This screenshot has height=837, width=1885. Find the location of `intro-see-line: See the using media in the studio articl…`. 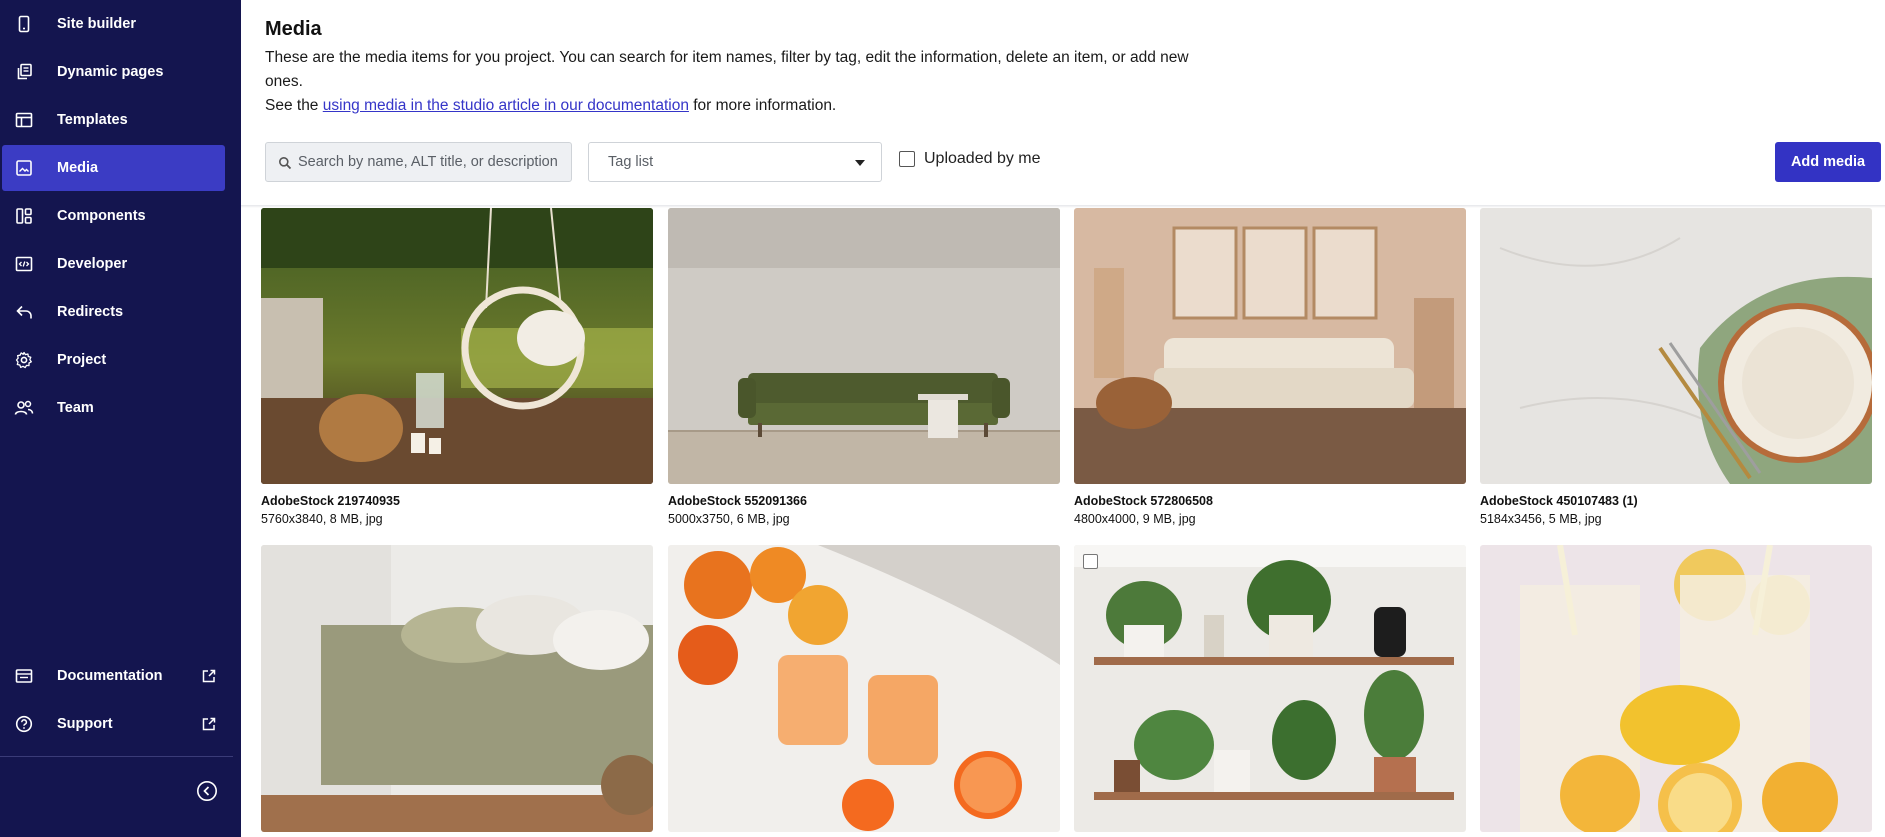

intro-see-line: See the using media in the studio articl… is located at coordinates (551, 105).